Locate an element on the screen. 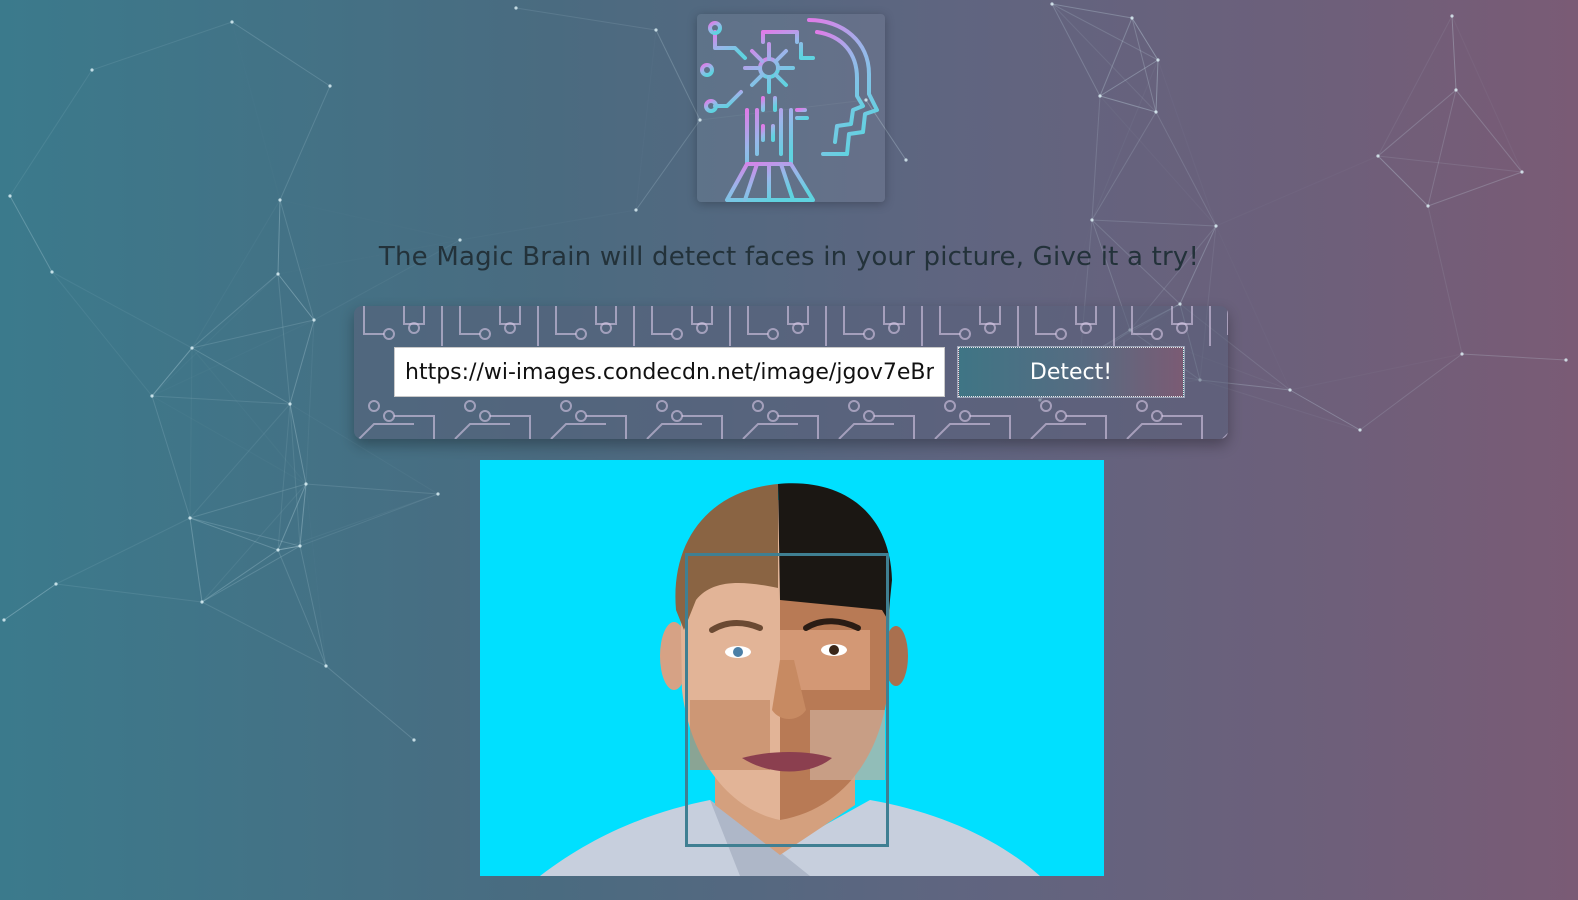  brain-circuit-head-icon is located at coordinates (789, 110).